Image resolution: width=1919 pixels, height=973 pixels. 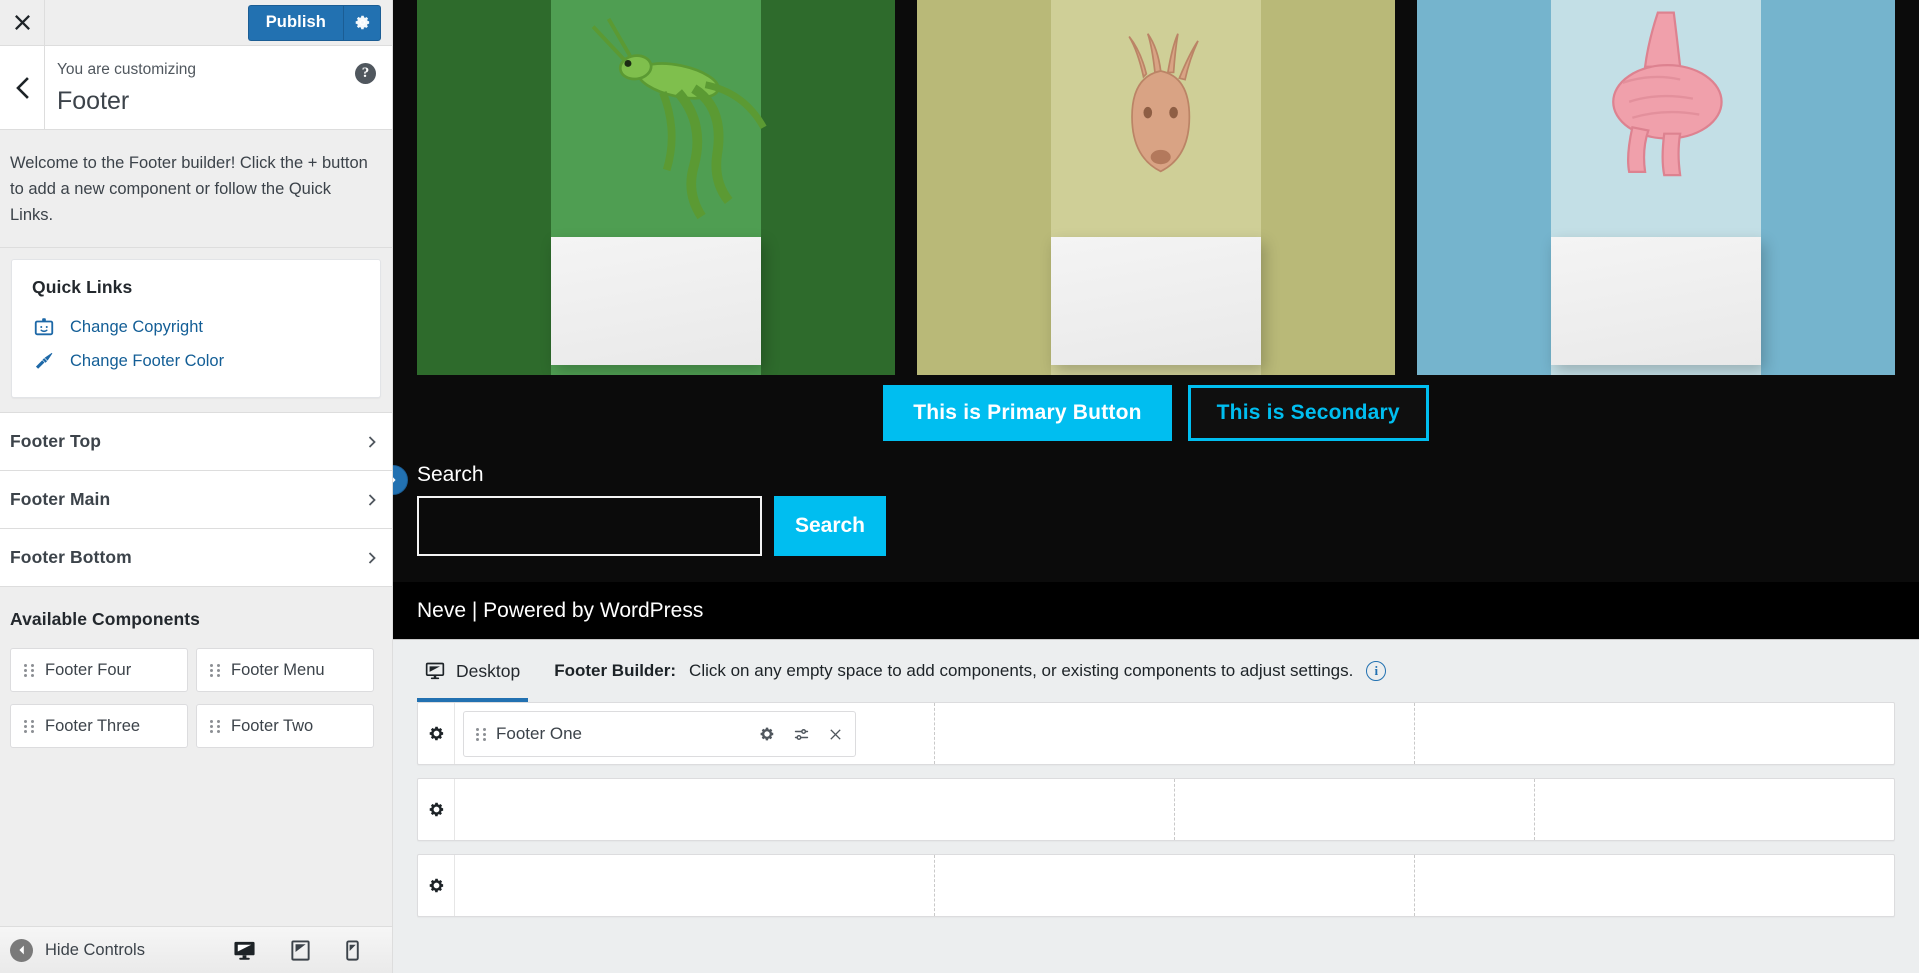 I want to click on secondary-button: This is Secondary, so click(x=1308, y=413).